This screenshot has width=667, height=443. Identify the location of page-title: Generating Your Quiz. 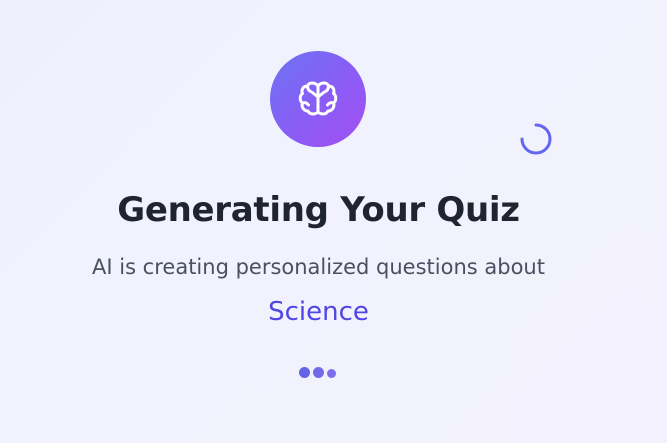
(318, 210).